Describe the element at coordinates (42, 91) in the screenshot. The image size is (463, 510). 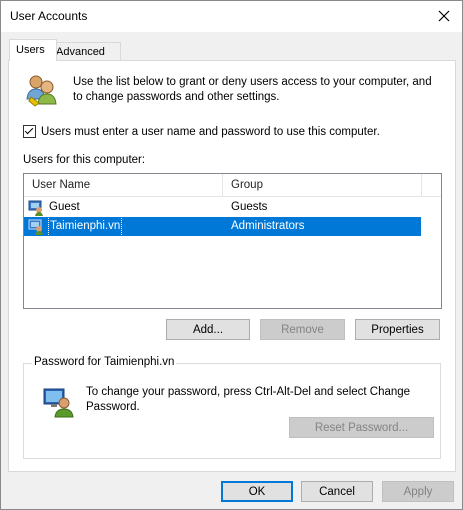
I see `users-icon` at that location.